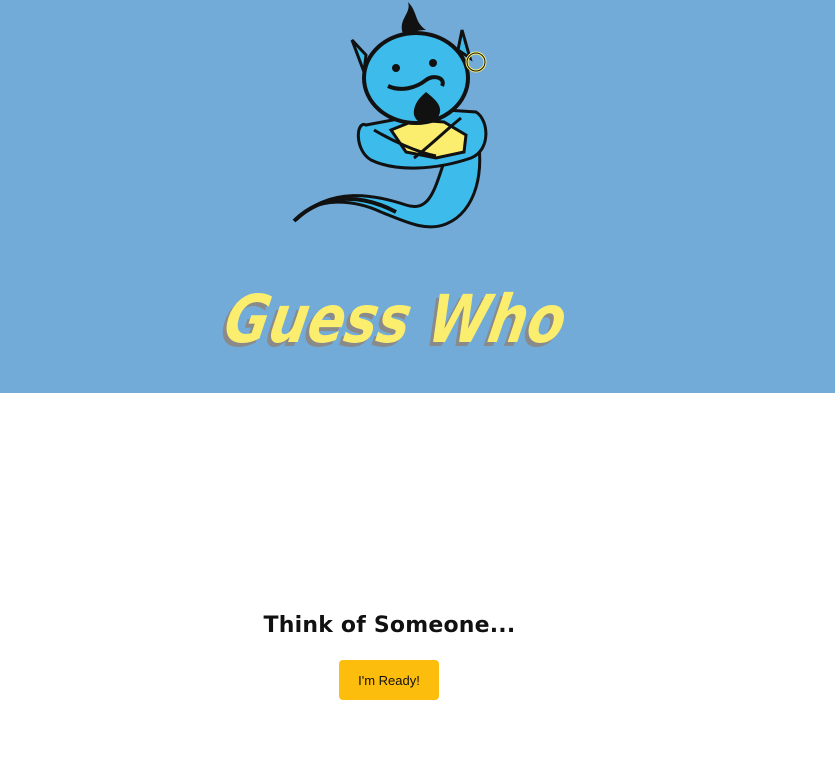 This screenshot has width=835, height=759. What do you see at coordinates (390, 115) in the screenshot?
I see `genie-mascot-icon` at bounding box center [390, 115].